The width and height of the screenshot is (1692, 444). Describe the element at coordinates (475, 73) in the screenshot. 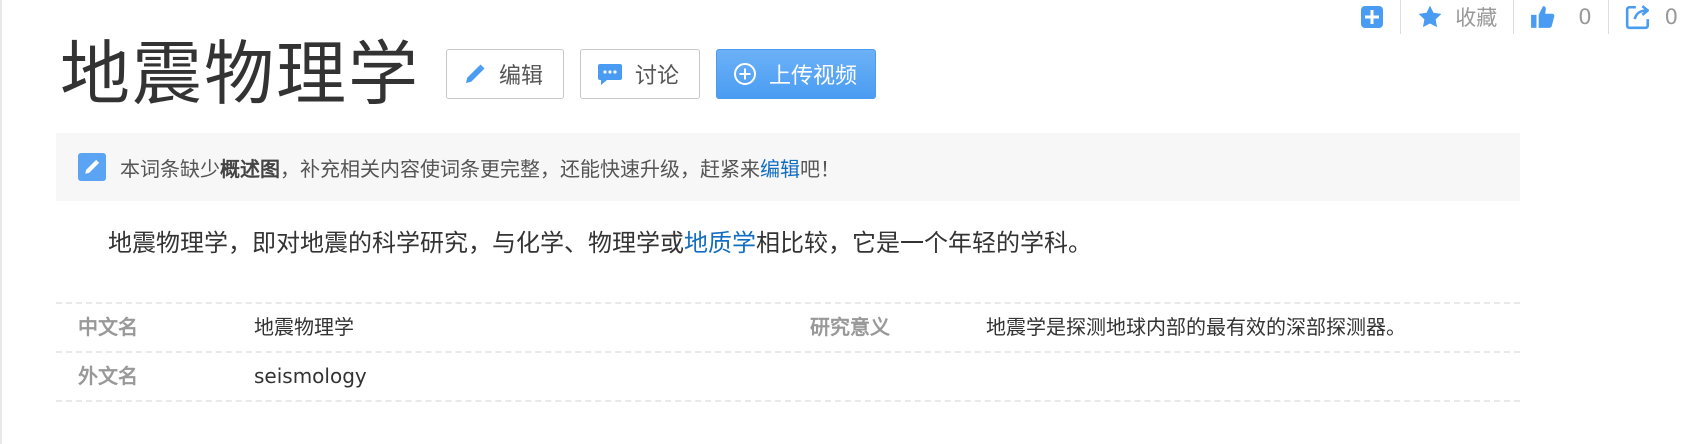

I see `pencil-icon` at that location.